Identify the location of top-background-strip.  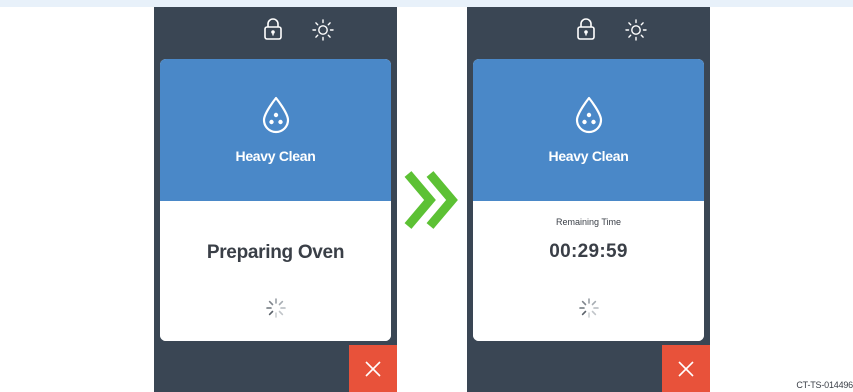
(426, 3).